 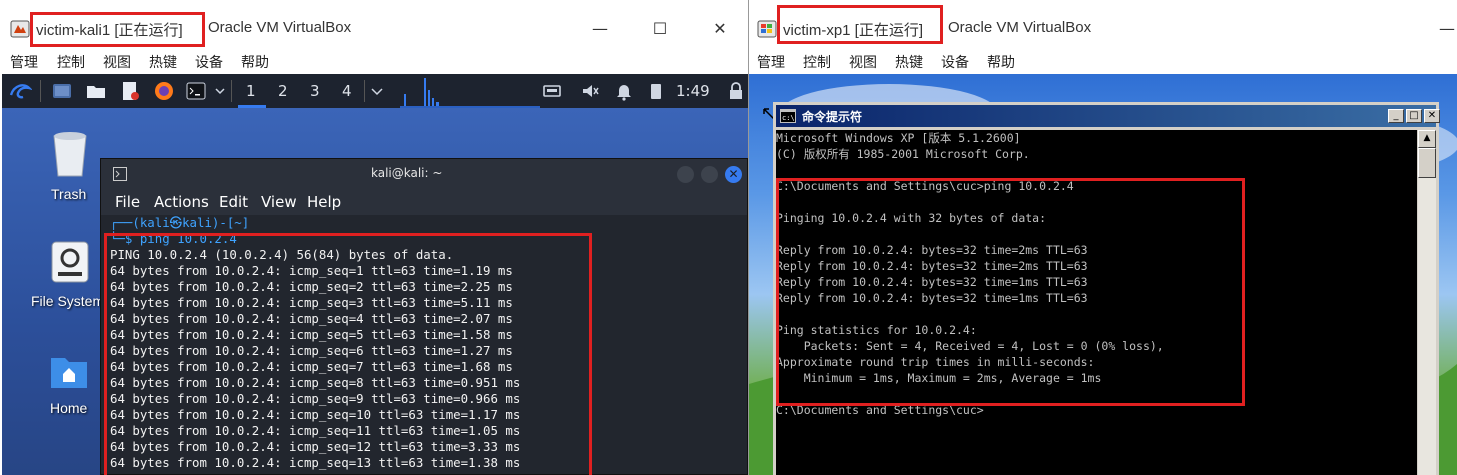 I want to click on cmd-maximize-button: □, so click(x=1414, y=116).